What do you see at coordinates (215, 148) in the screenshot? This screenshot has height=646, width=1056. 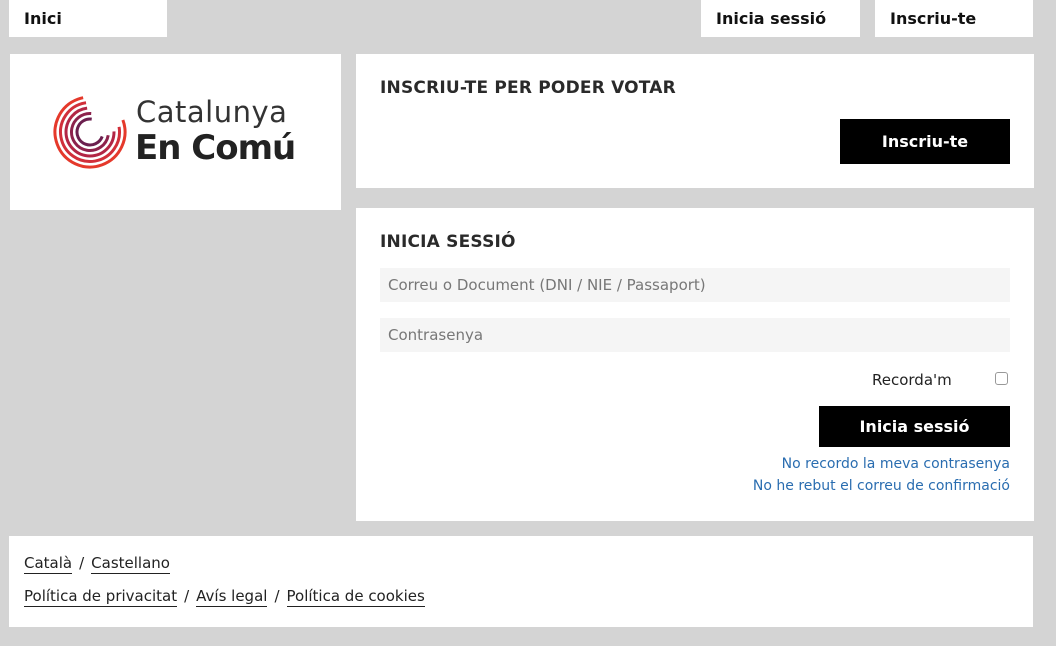 I see `logo-line2: En Comú` at bounding box center [215, 148].